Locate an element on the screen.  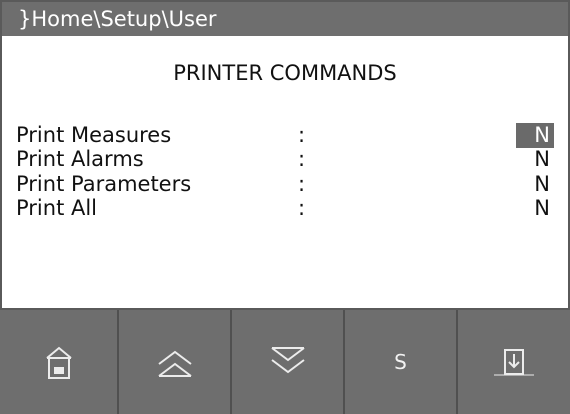
setting-label: Print Parameters is located at coordinates (104, 184).